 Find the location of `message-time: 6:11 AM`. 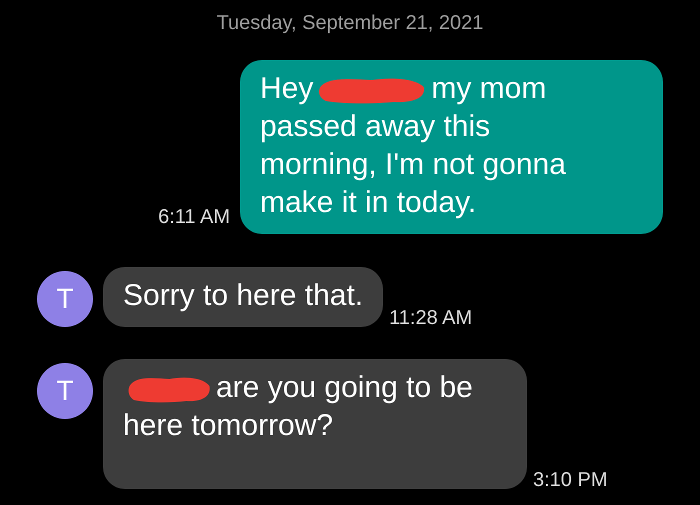

message-time: 6:11 AM is located at coordinates (194, 217).